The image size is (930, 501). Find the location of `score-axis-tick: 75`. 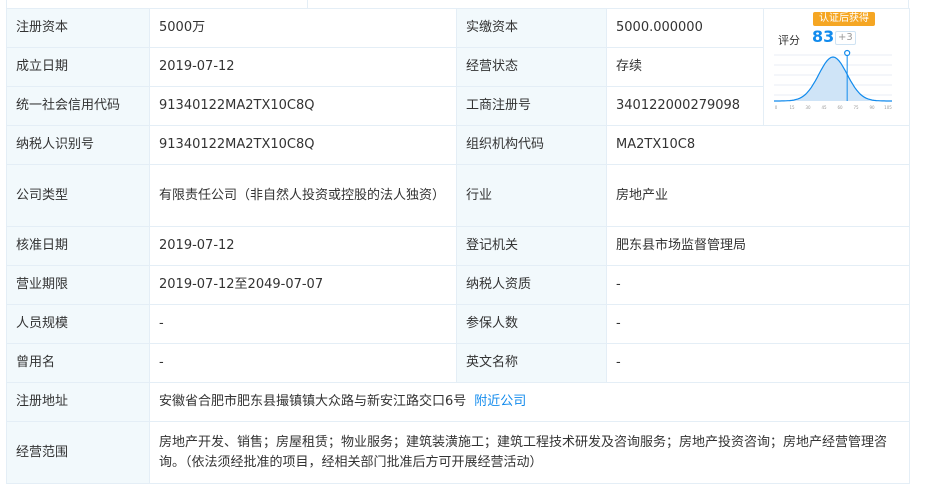

score-axis-tick: 75 is located at coordinates (856, 107).